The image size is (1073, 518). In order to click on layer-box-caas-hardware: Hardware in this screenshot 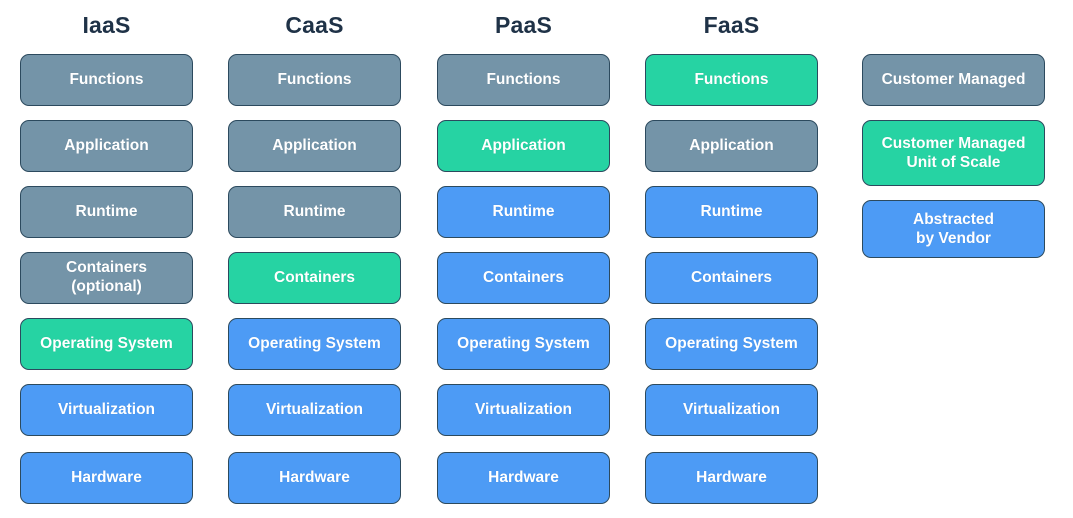, I will do `click(314, 478)`.